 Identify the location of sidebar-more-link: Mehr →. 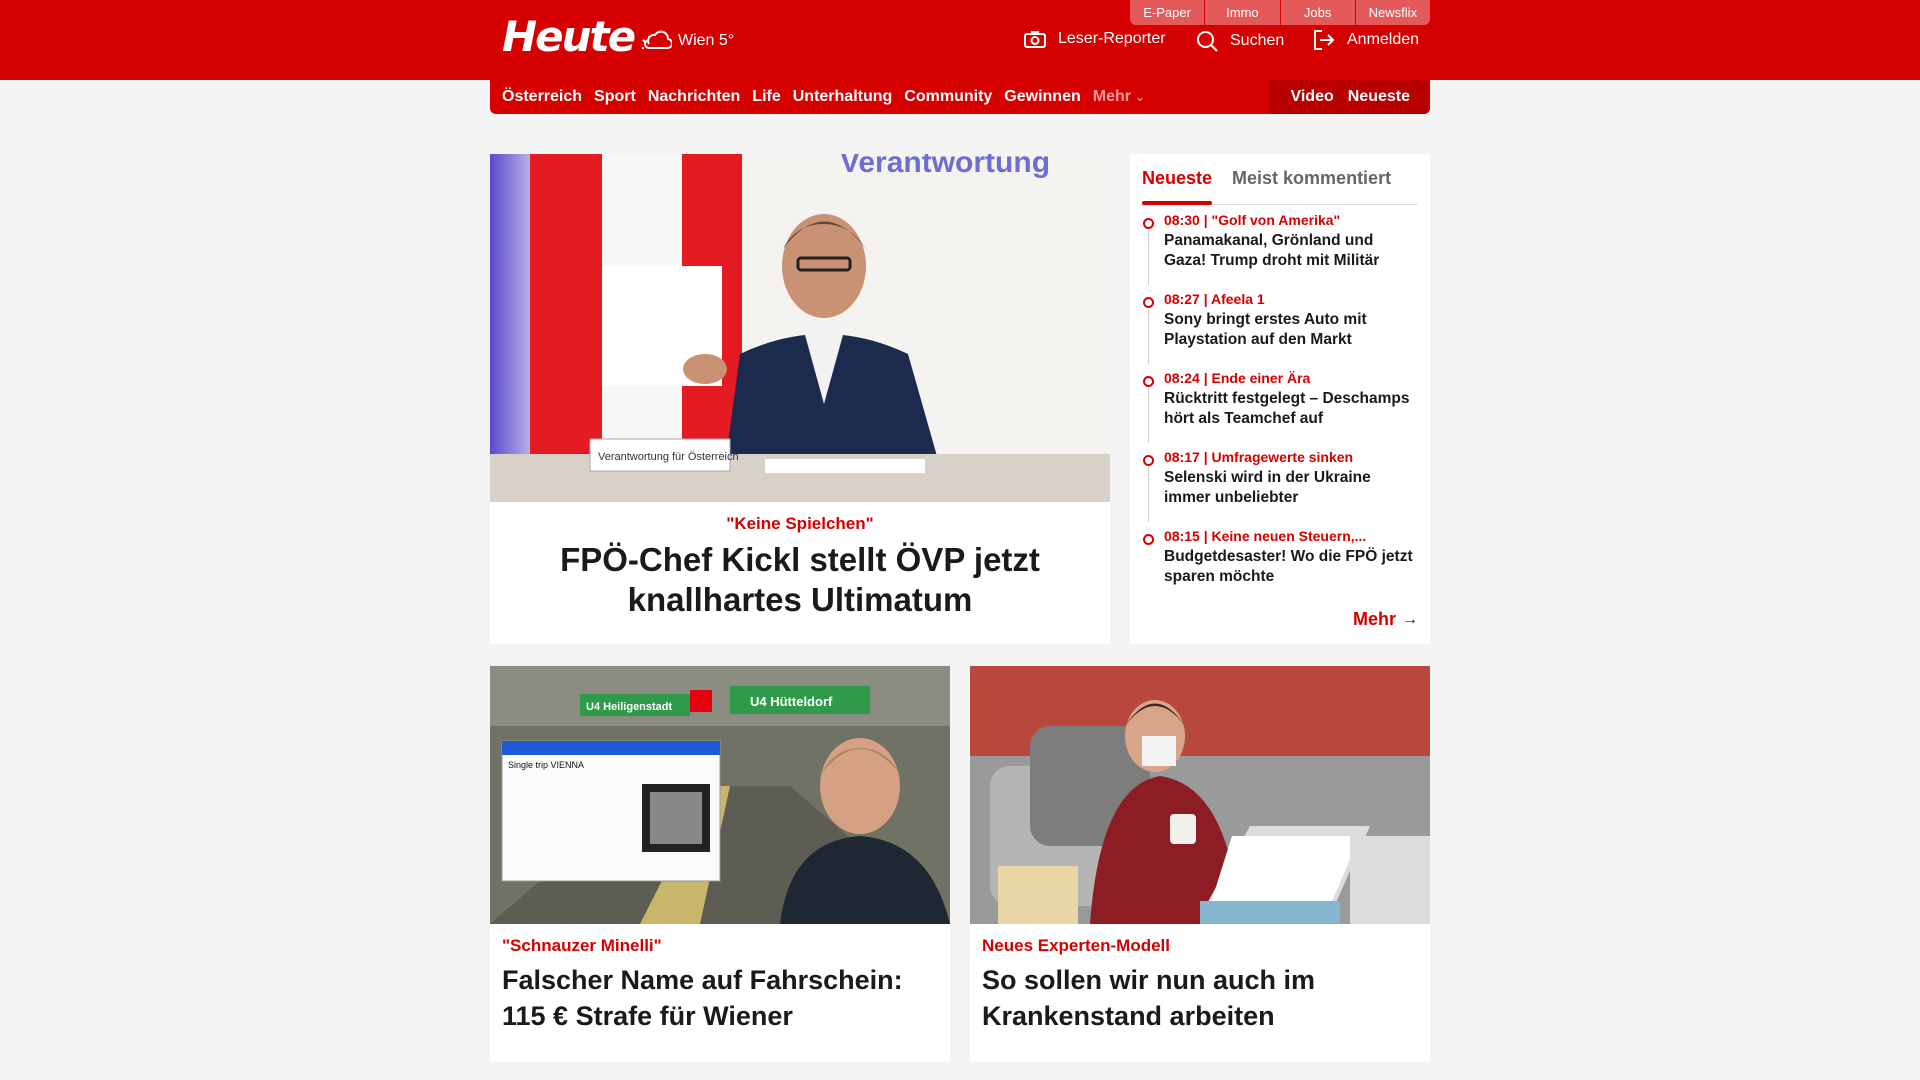
(1385, 619).